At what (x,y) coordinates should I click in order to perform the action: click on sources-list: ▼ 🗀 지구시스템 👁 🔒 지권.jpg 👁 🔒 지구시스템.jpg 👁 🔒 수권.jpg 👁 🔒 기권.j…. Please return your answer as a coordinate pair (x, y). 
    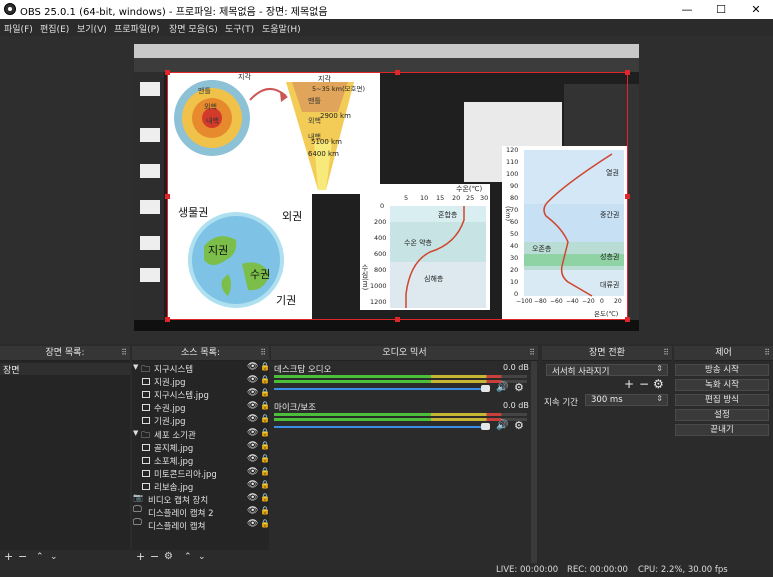
    Looking at the image, I should click on (201, 455).